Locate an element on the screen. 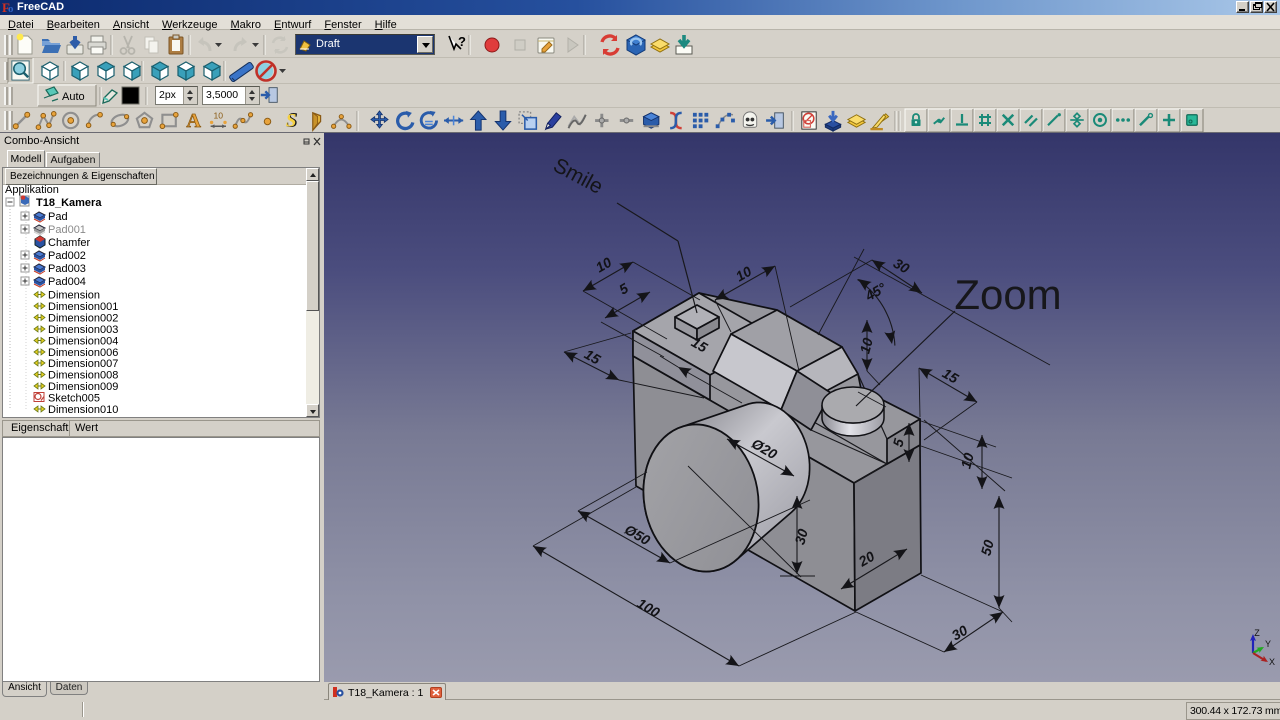 This screenshot has height=720, width=1280. svg-text: o is located at coordinates (11, 8).